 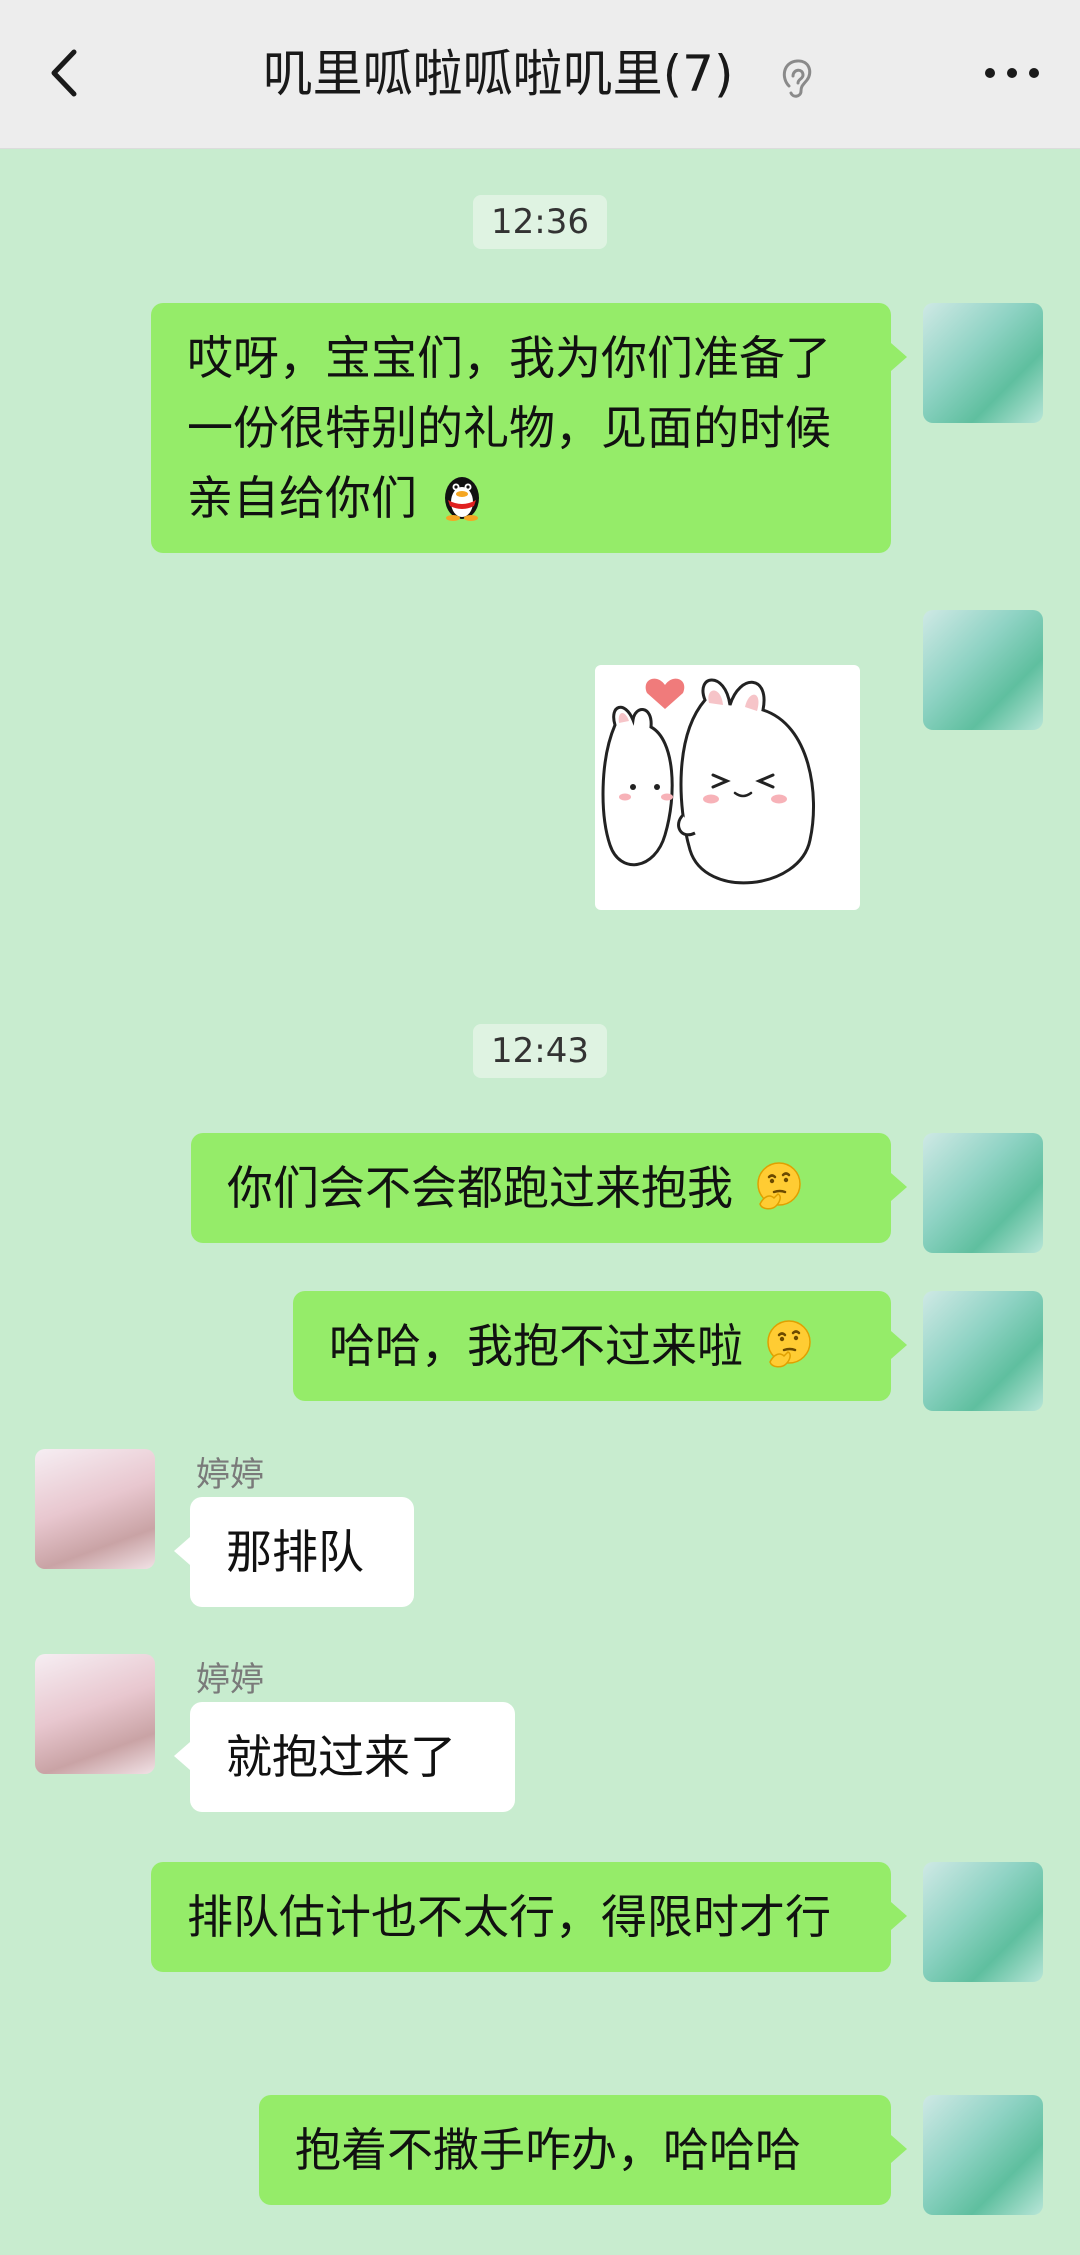 I want to click on message-bubble: 你们会不会都跑过来抱我, so click(x=549, y=1188).